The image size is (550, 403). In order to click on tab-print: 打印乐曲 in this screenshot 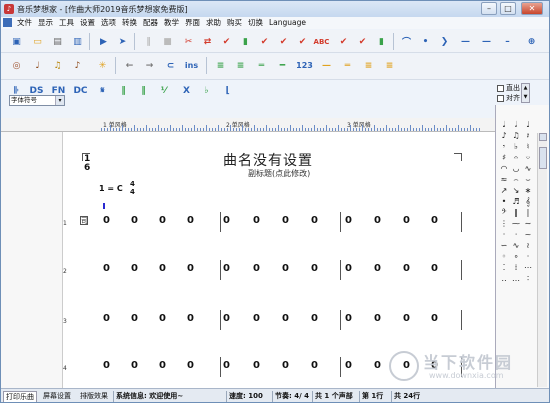, I will do `click(20, 396)`.